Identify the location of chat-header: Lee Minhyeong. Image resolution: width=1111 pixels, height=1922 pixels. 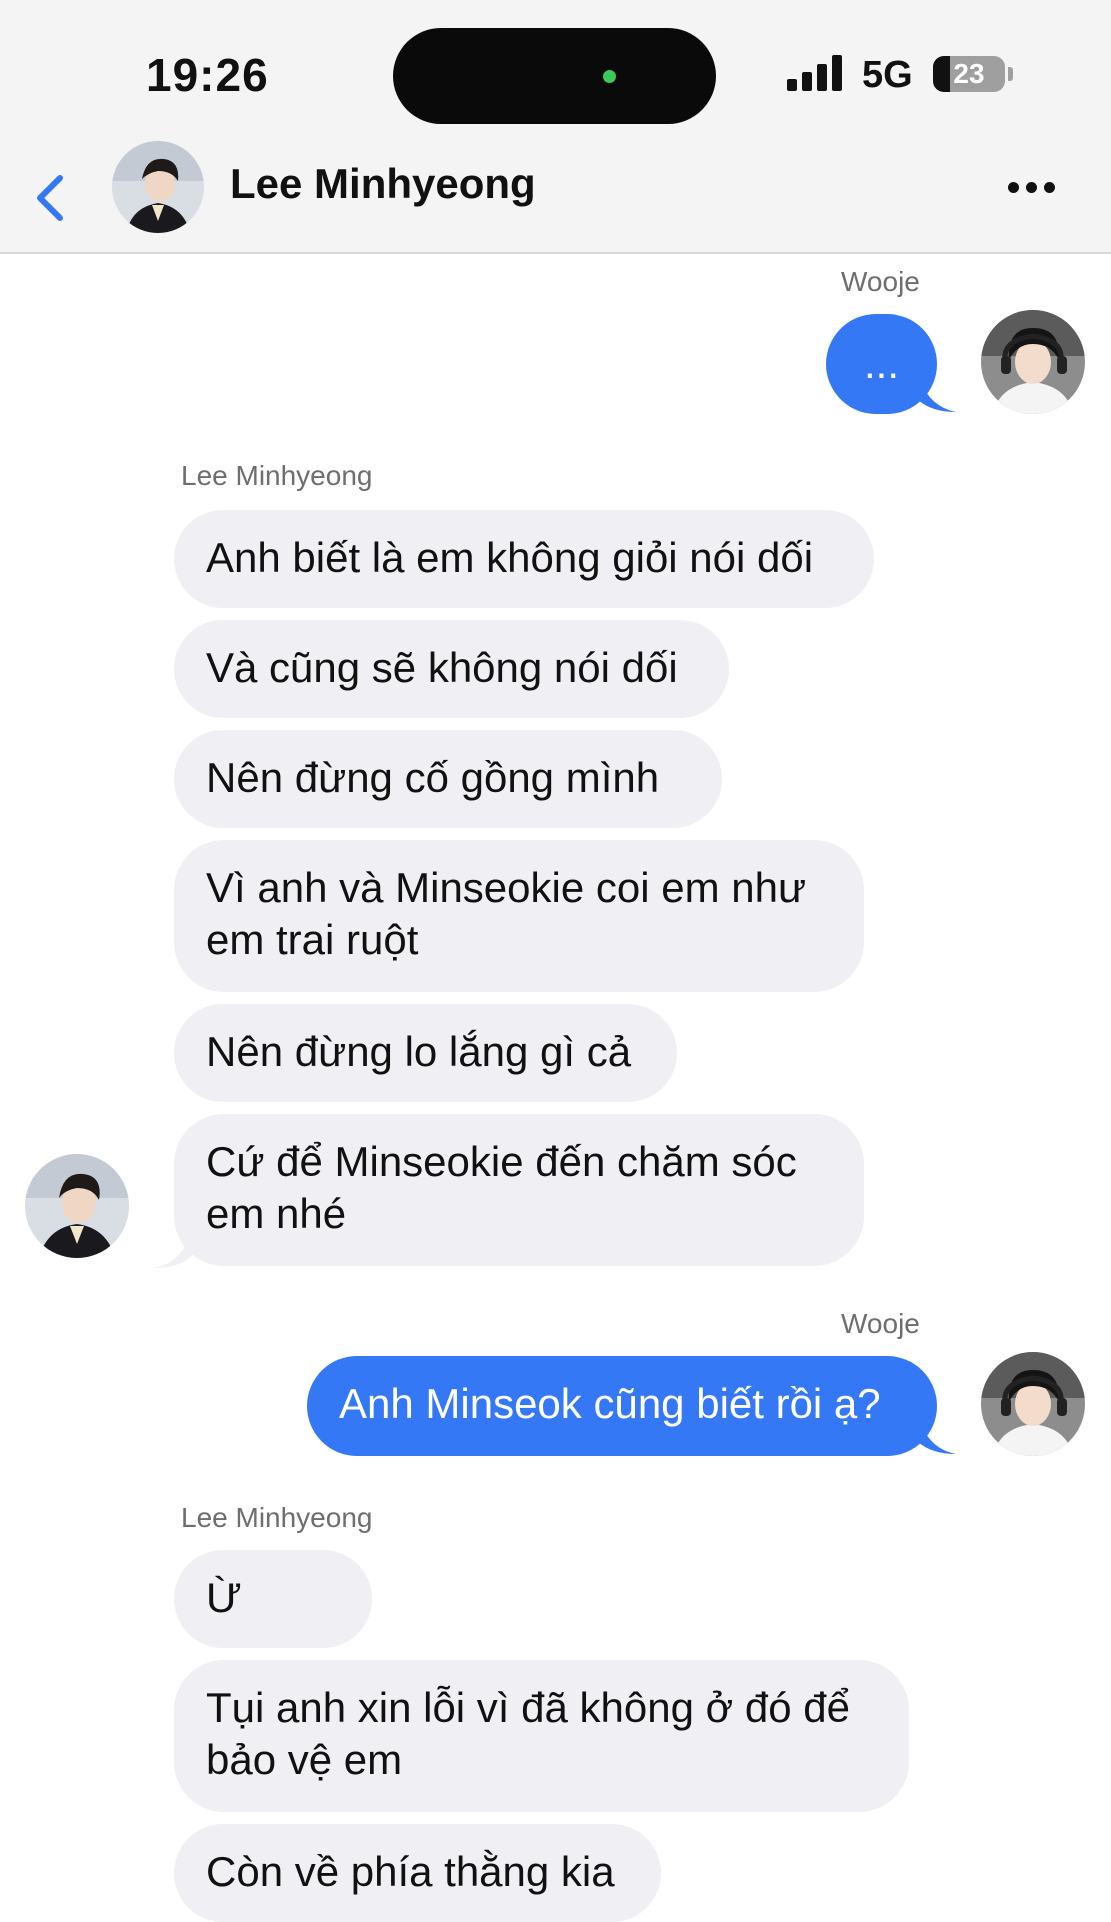
(555, 192).